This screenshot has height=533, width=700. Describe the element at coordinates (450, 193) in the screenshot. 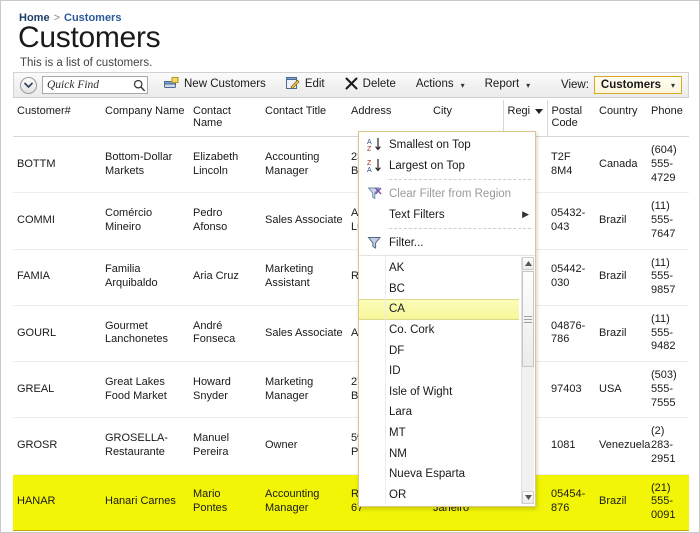

I see `menu-item-label: Clear Filter from Region` at that location.